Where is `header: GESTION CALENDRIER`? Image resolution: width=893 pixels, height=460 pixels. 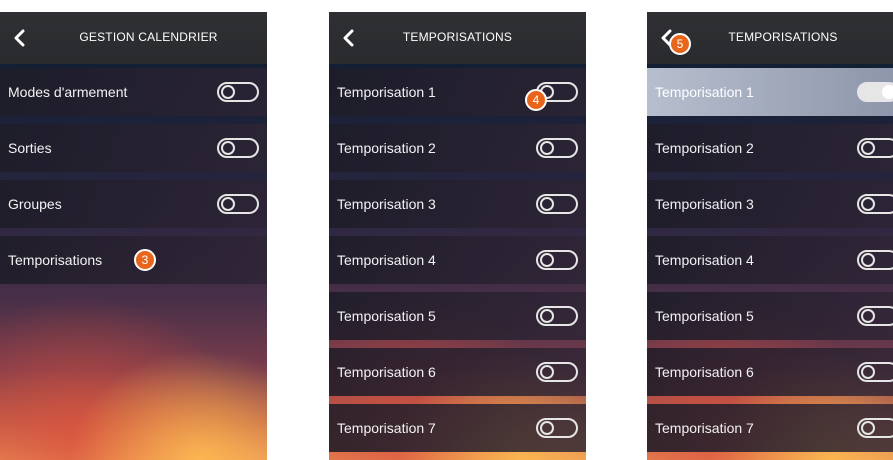 header: GESTION CALENDRIER is located at coordinates (133, 38).